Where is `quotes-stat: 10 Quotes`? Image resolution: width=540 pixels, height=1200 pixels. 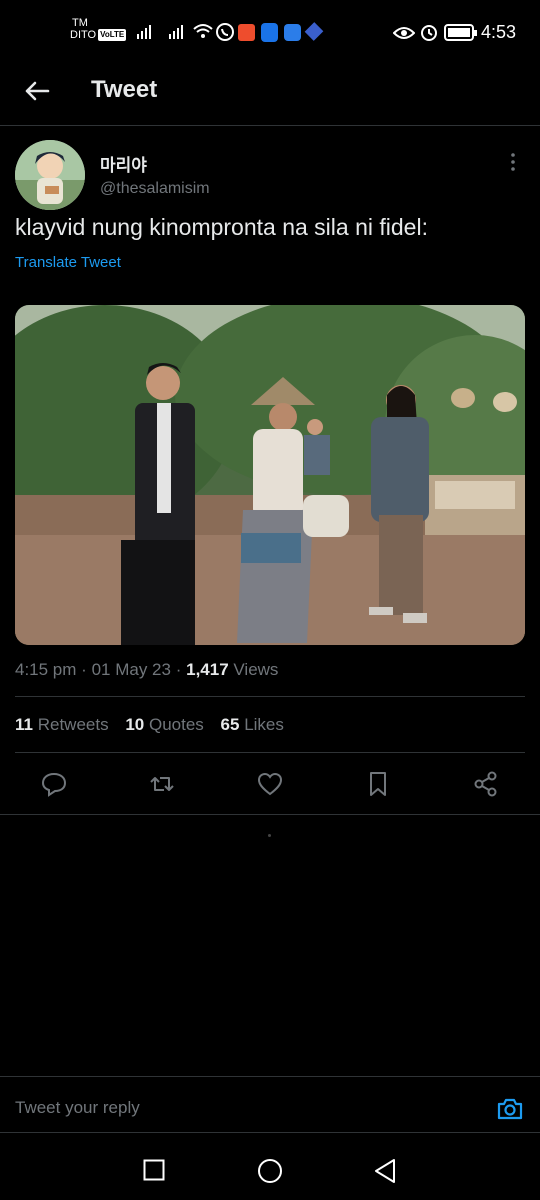 quotes-stat: 10 Quotes is located at coordinates (164, 724).